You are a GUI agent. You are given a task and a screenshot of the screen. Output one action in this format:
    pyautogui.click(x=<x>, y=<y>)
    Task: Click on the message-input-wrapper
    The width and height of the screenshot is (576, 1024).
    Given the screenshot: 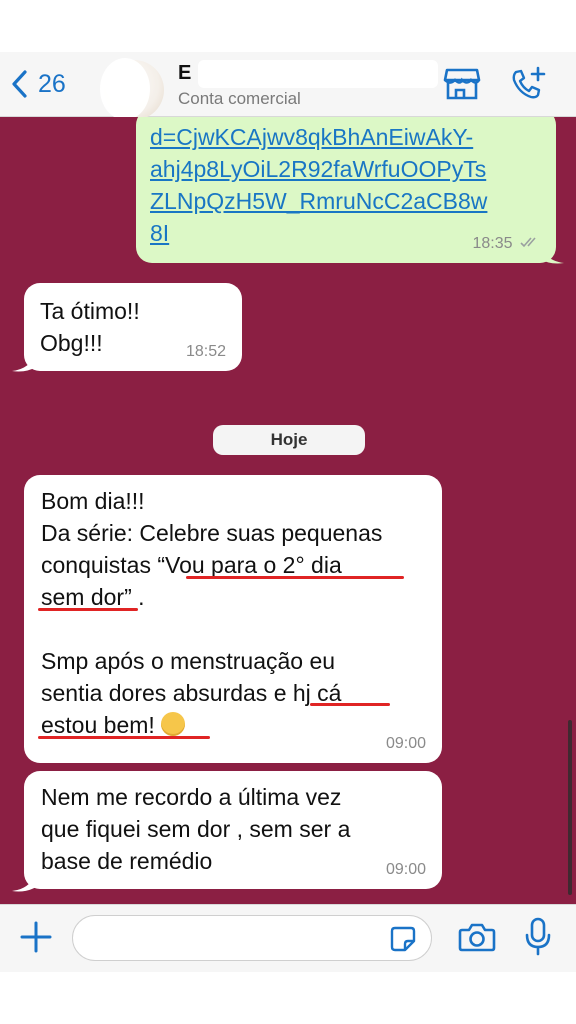 What is the action you would take?
    pyautogui.click(x=252, y=938)
    